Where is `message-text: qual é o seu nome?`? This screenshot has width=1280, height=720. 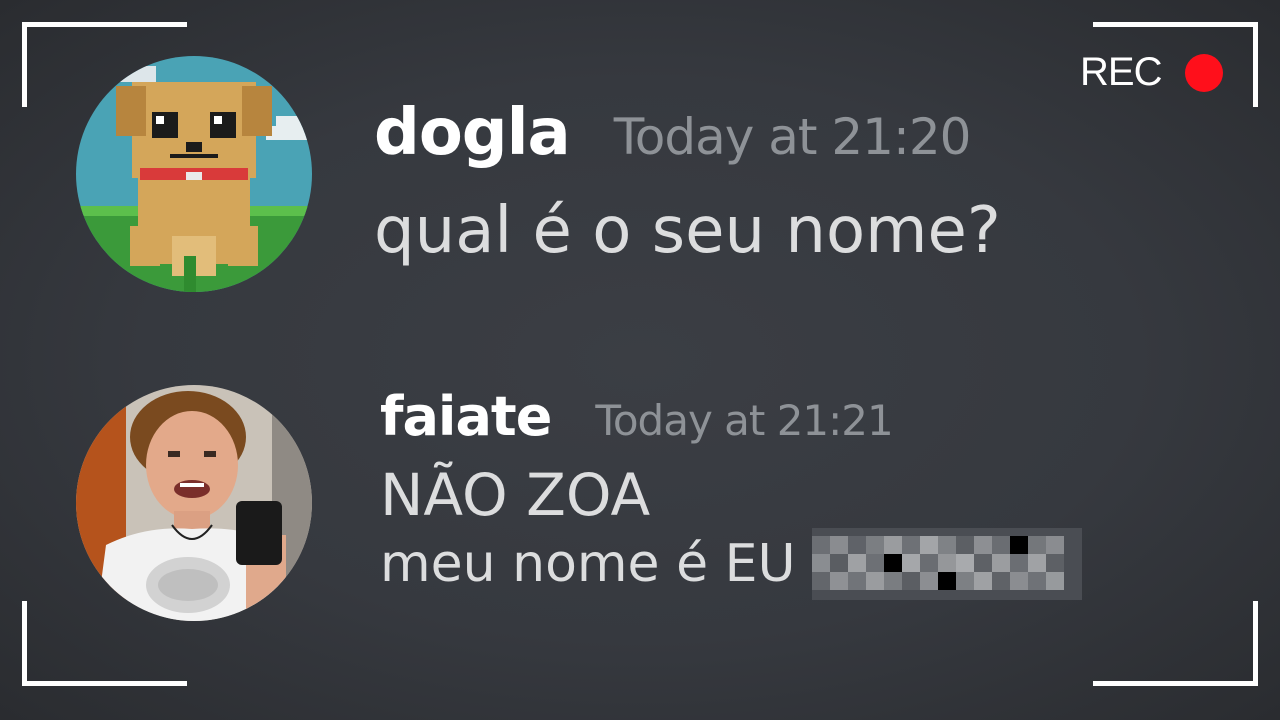
message-text: qual é o seu nome? is located at coordinates (687, 231).